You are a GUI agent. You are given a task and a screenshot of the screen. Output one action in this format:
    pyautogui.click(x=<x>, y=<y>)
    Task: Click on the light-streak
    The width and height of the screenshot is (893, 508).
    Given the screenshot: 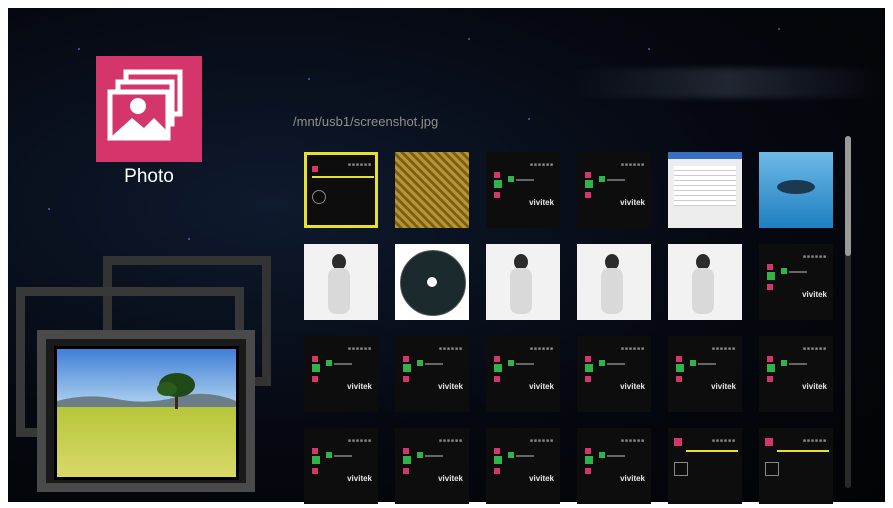 What is the action you would take?
    pyautogui.click(x=726, y=83)
    